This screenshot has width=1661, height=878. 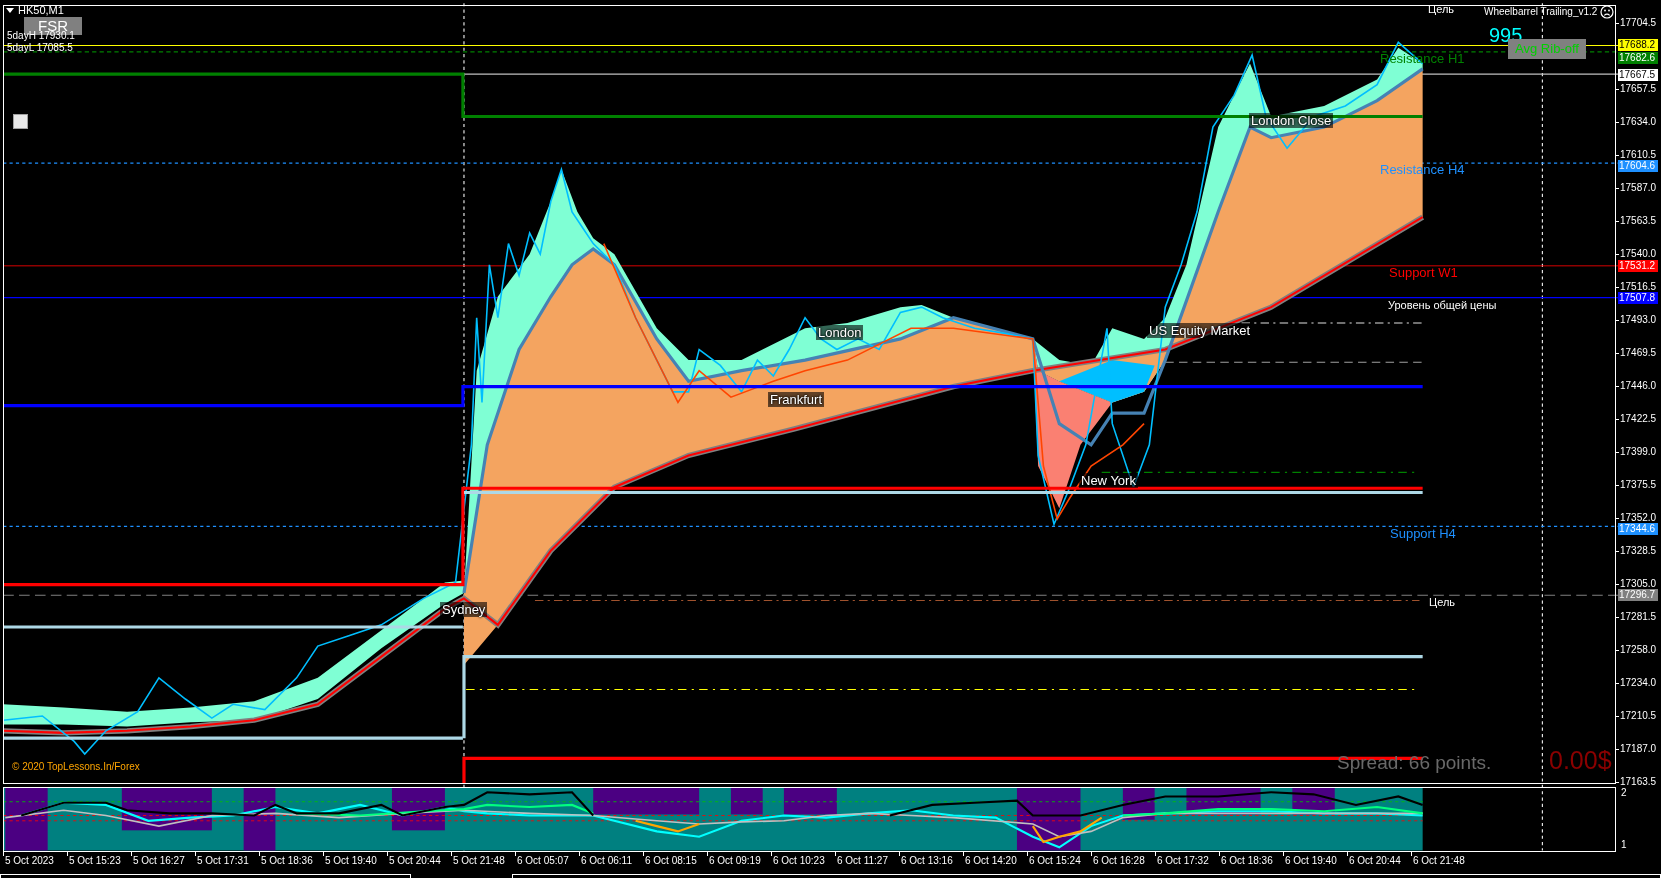 What do you see at coordinates (159, 861) in the screenshot?
I see `time-axis-label: 5 Oct 16:27` at bounding box center [159, 861].